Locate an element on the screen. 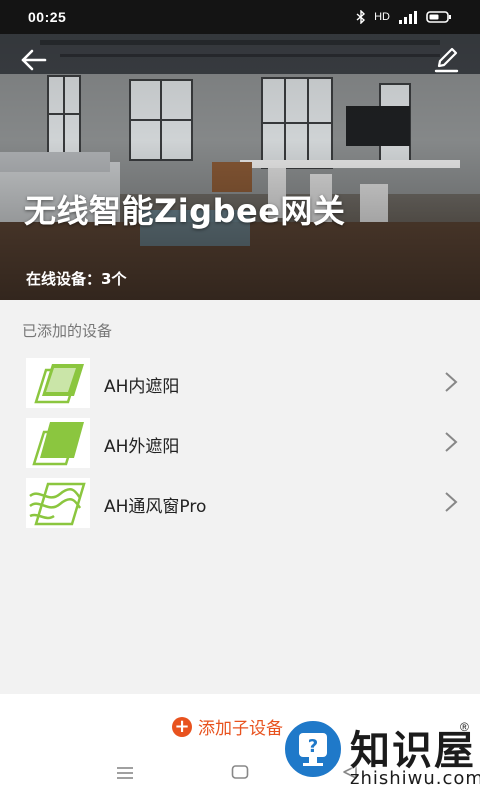 This screenshot has width=480, height=800. bluetooth-icon is located at coordinates (361, 17).